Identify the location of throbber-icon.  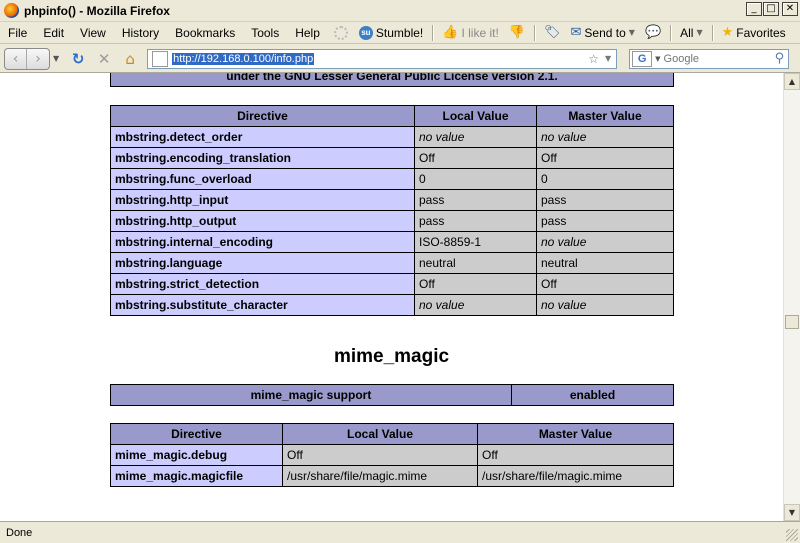
(340, 32).